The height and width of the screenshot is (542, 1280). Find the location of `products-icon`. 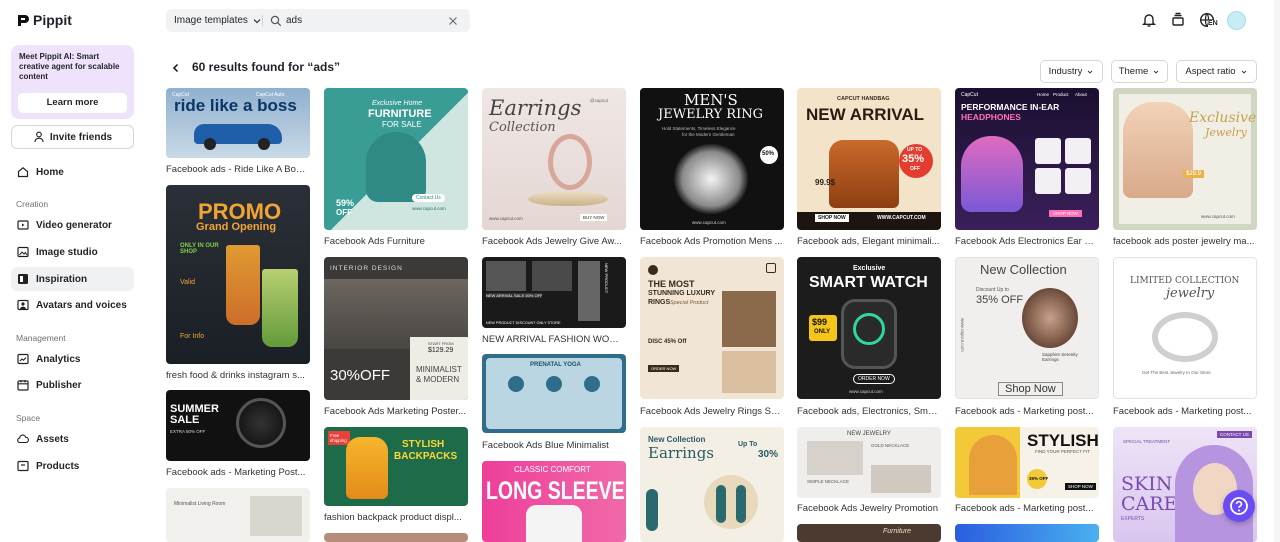

products-icon is located at coordinates (23, 466).